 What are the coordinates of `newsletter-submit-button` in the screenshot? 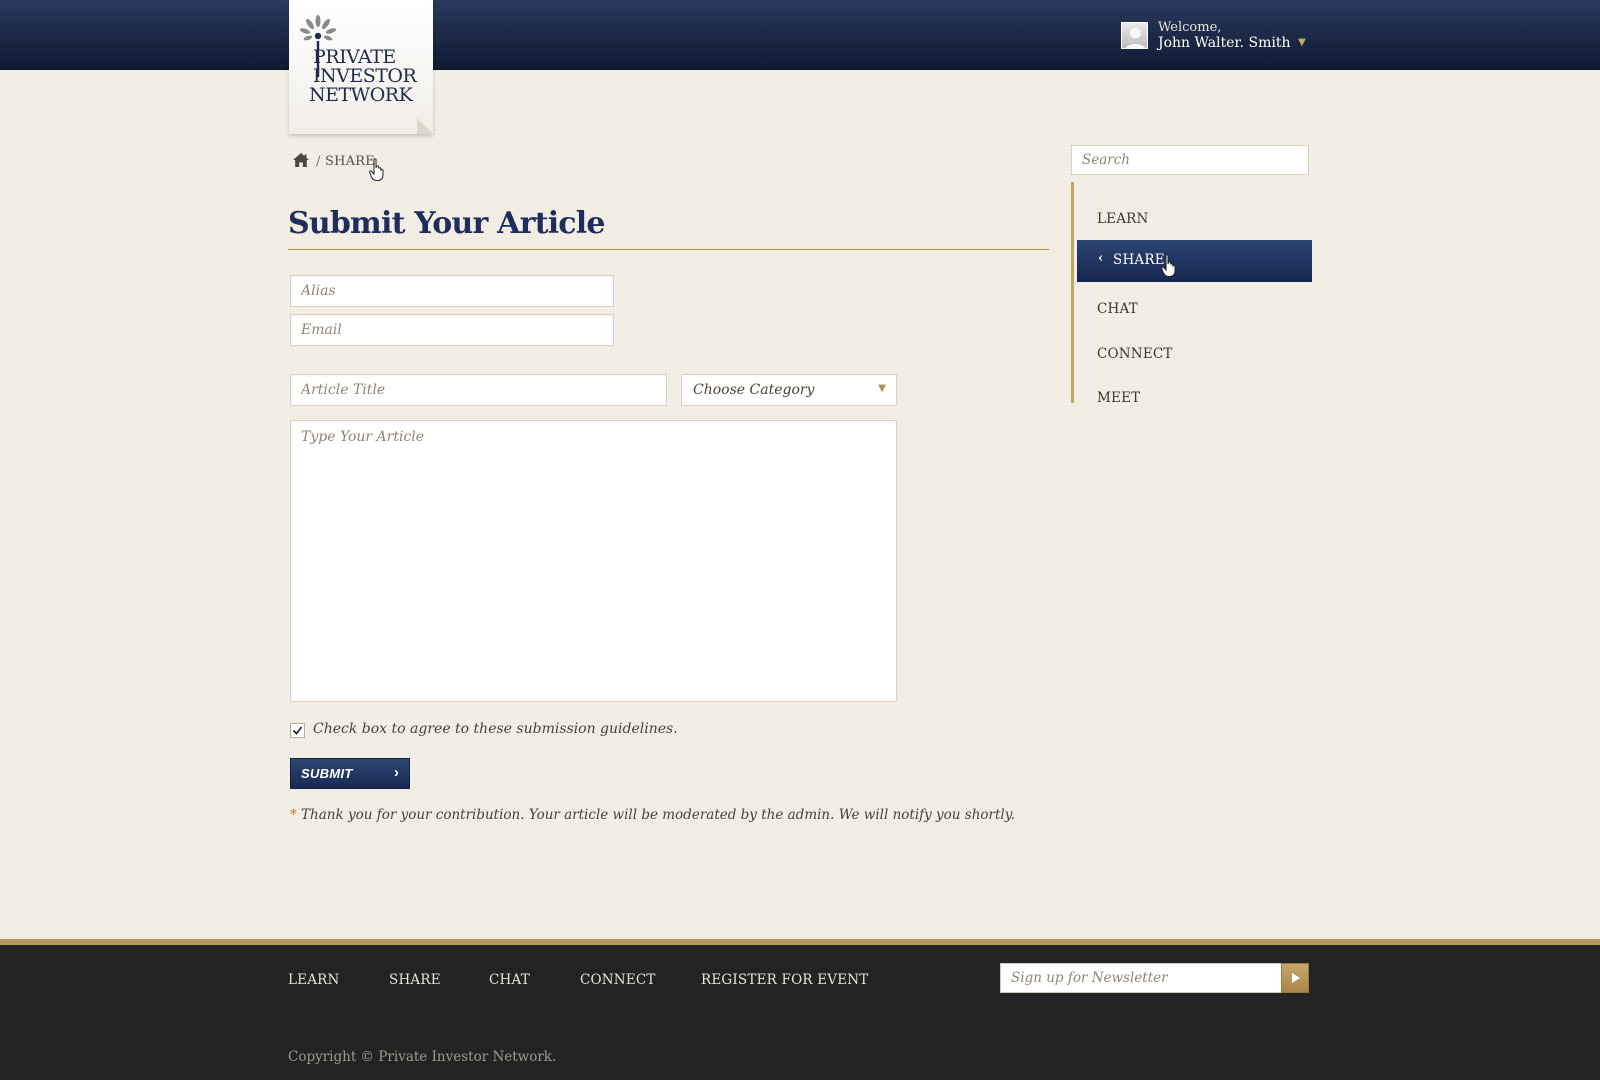 It's located at (1295, 978).